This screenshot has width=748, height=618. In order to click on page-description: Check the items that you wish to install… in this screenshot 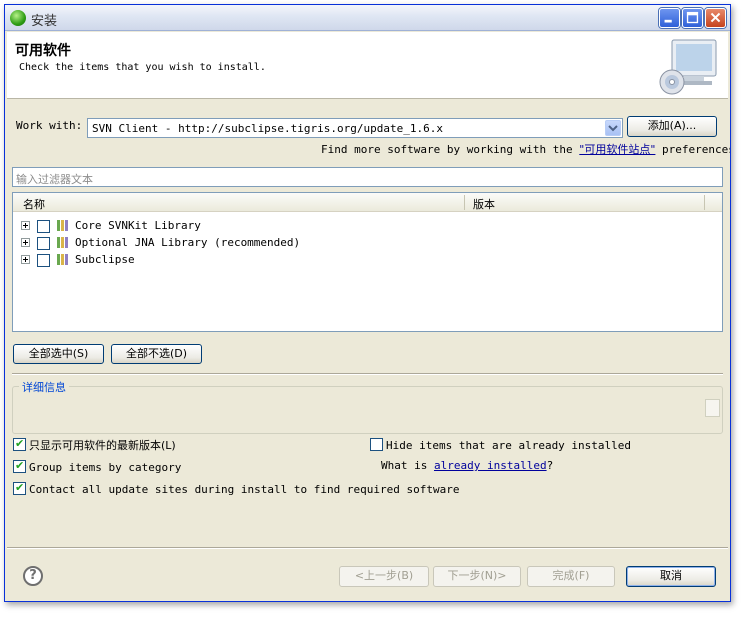, I will do `click(142, 67)`.